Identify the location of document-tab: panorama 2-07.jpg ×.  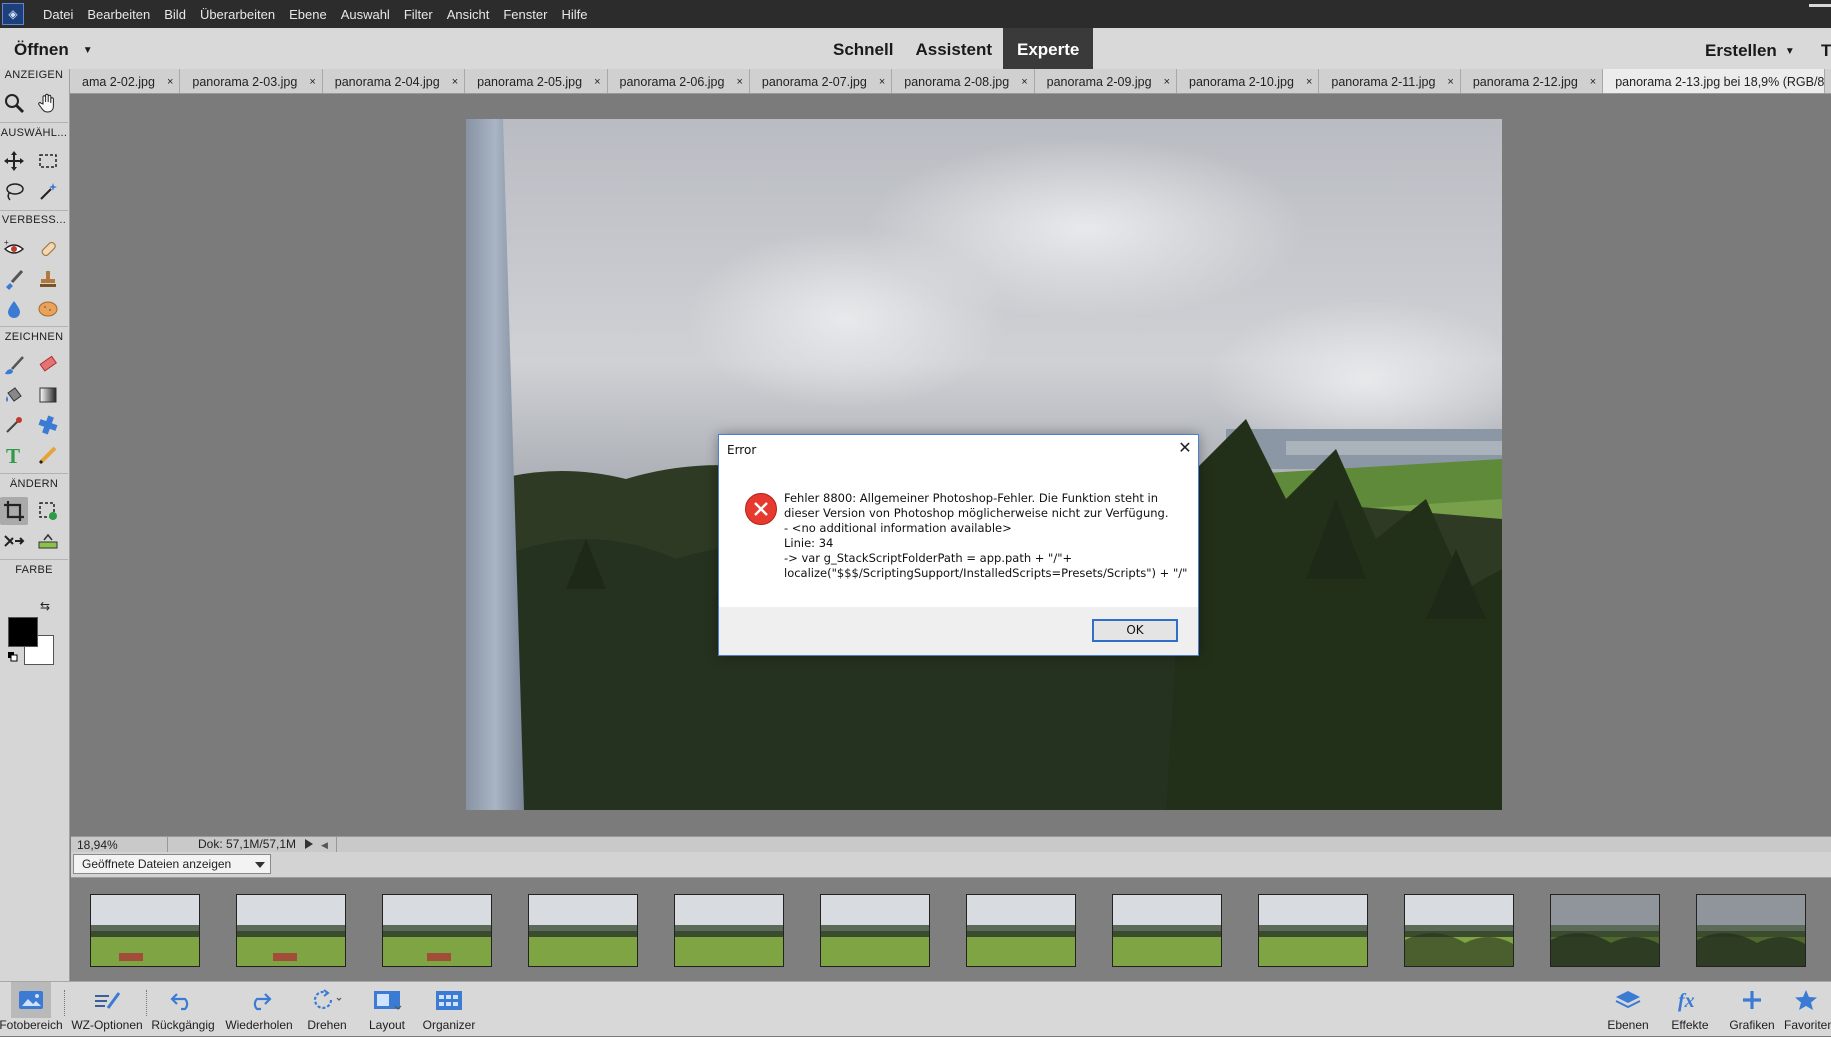
(821, 81).